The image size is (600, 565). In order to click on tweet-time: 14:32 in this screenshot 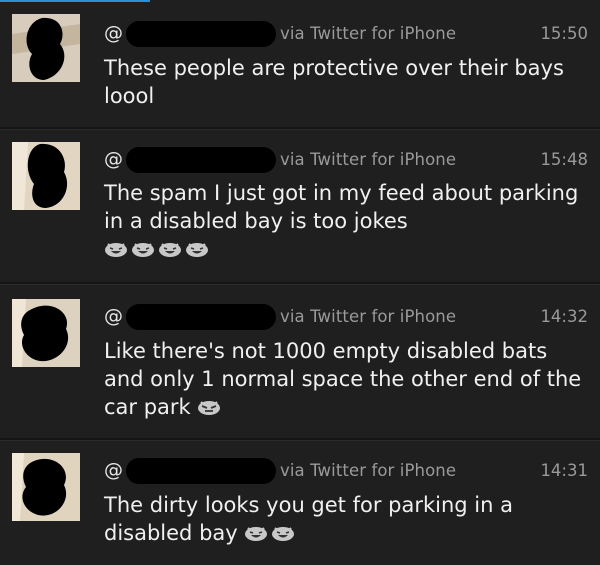, I will do `click(564, 316)`.